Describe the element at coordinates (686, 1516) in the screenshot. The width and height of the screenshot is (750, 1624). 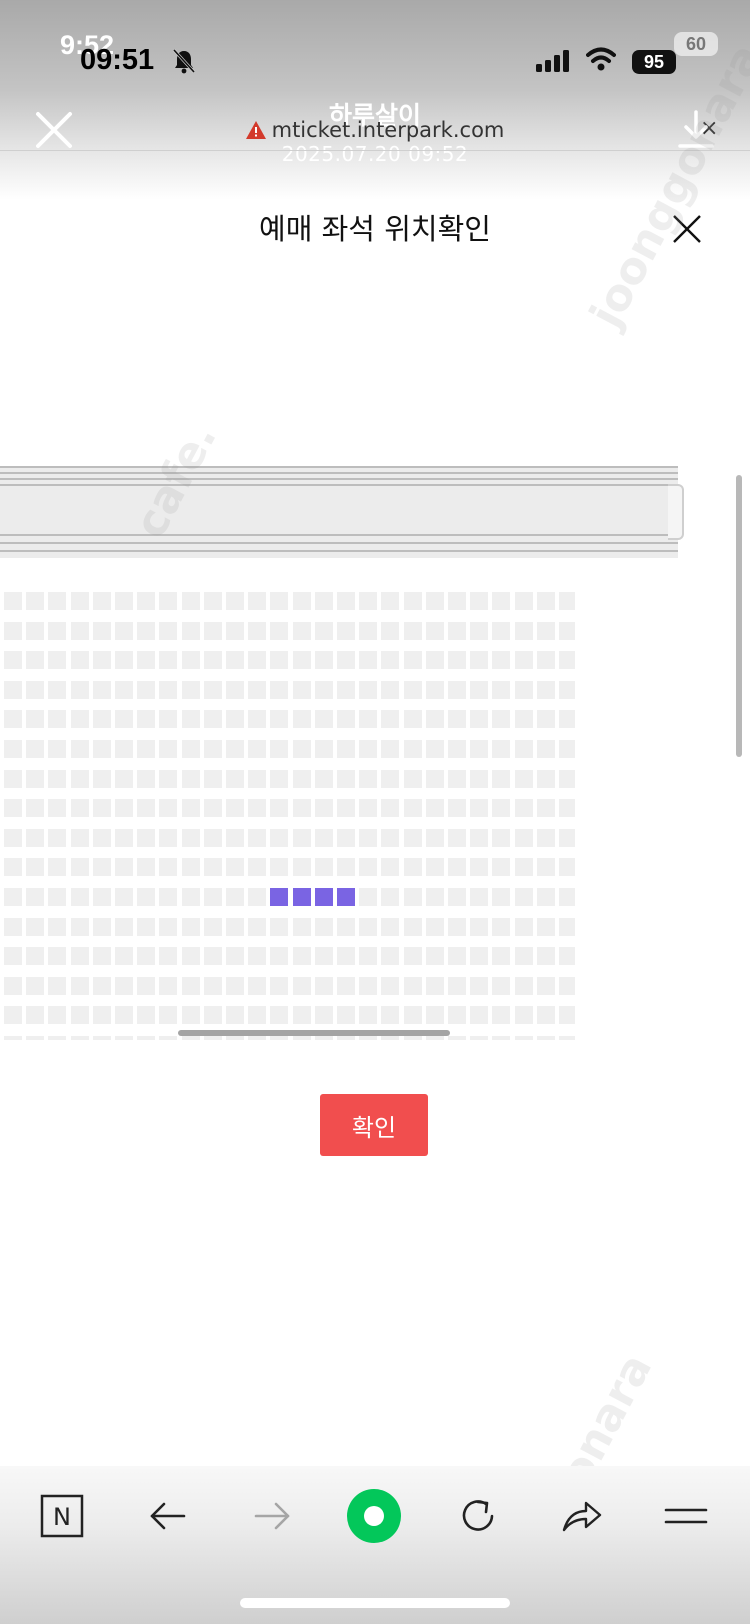
I see `menu-icon` at that location.